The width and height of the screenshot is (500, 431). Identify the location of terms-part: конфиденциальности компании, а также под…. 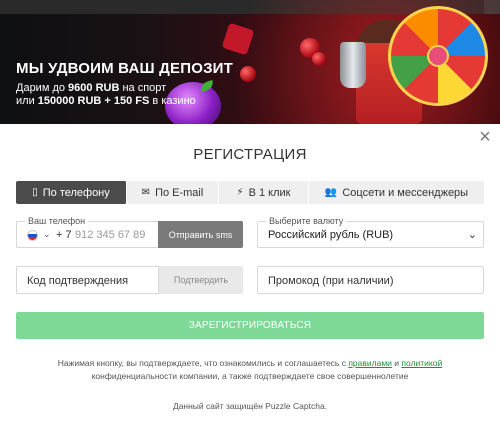
(250, 376).